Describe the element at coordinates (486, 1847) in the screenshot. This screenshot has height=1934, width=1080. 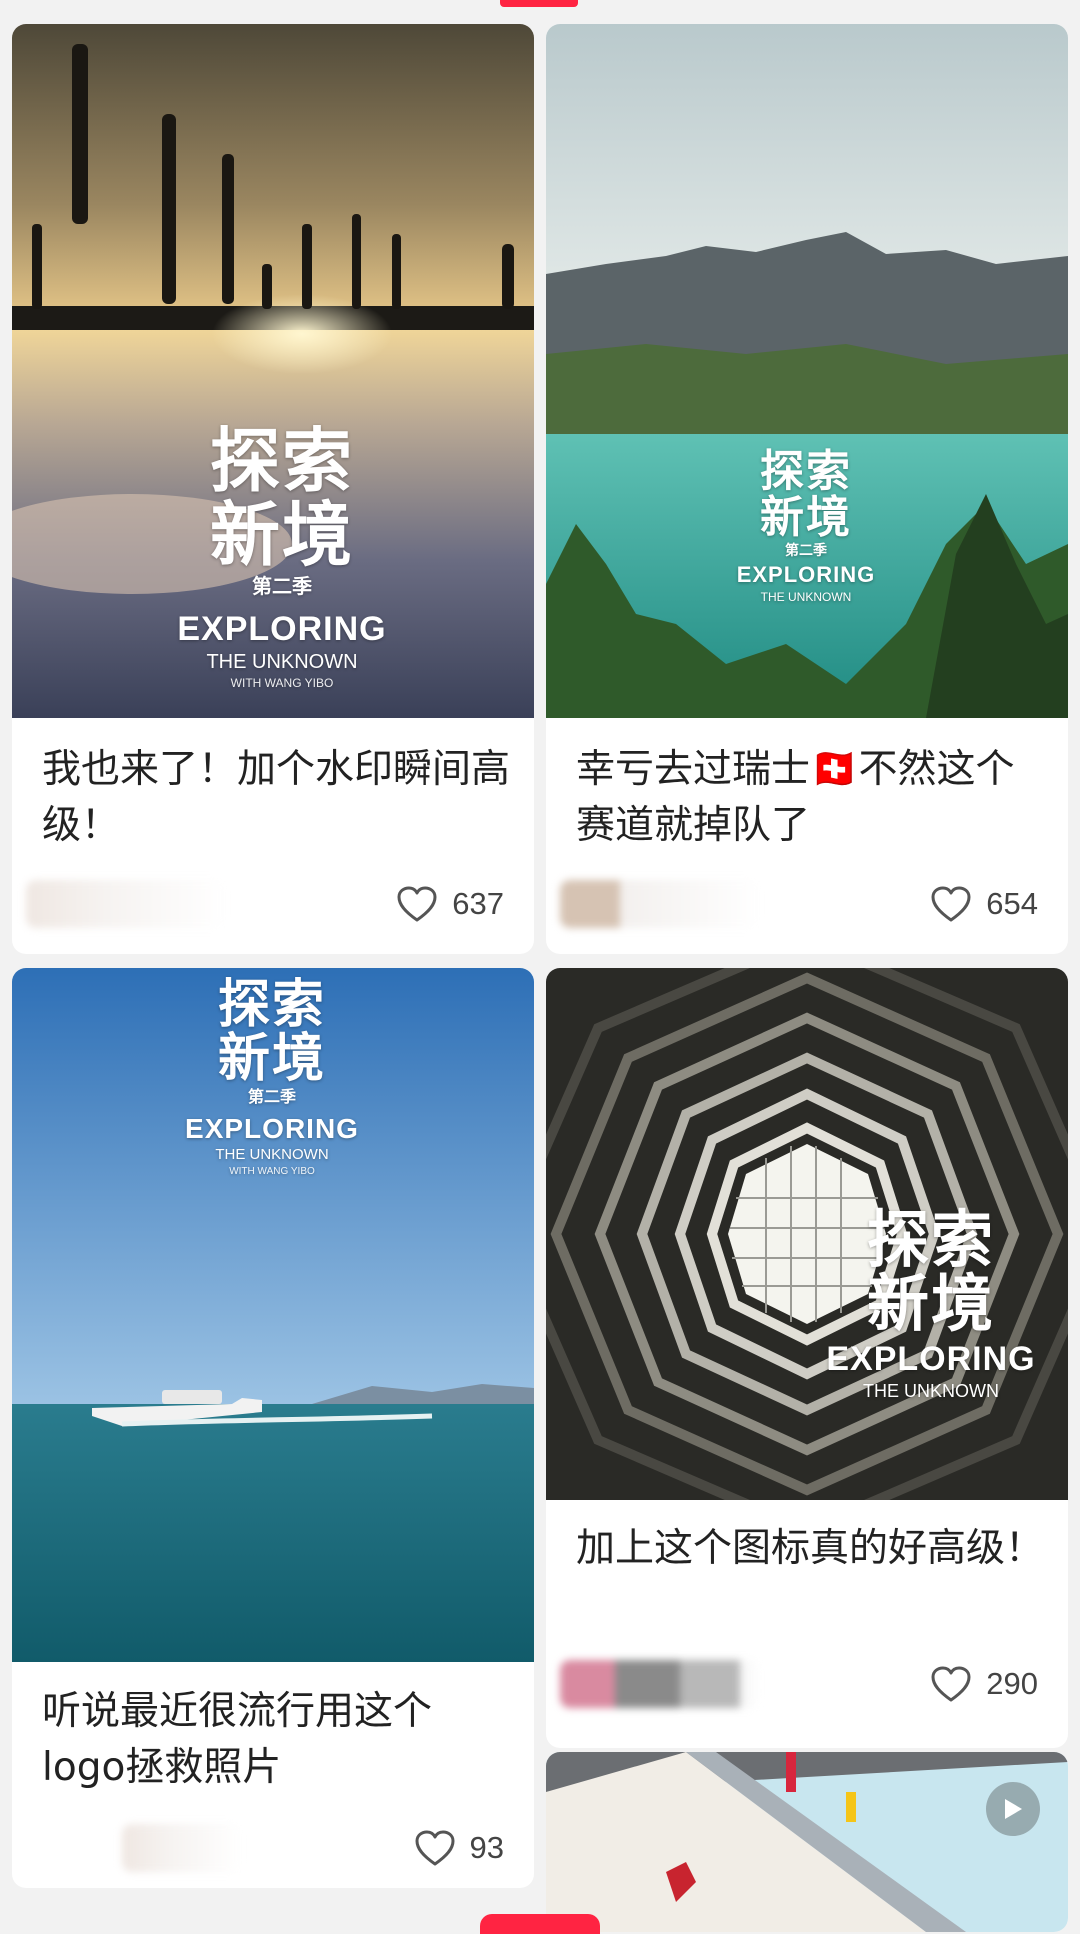
I see `like-count: 93` at that location.